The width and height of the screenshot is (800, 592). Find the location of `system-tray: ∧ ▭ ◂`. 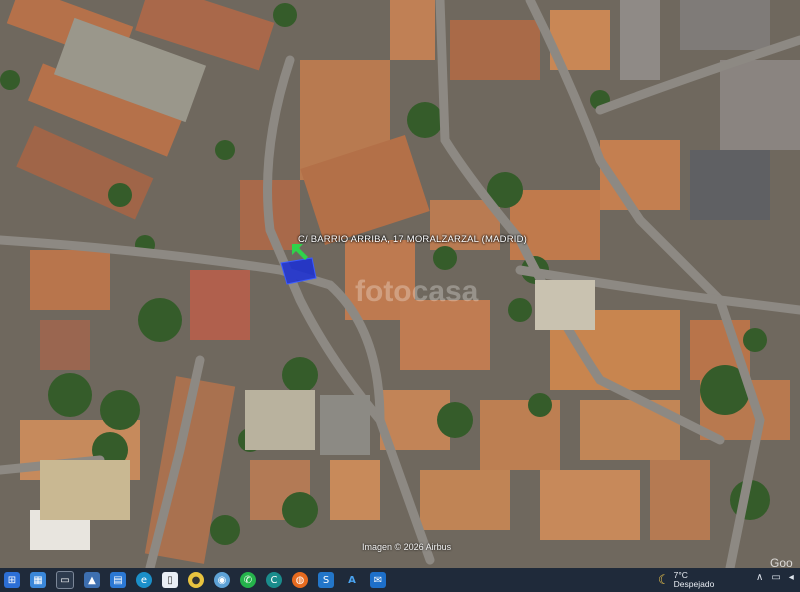

system-tray: ∧ ▭ ◂ is located at coordinates (775, 577).